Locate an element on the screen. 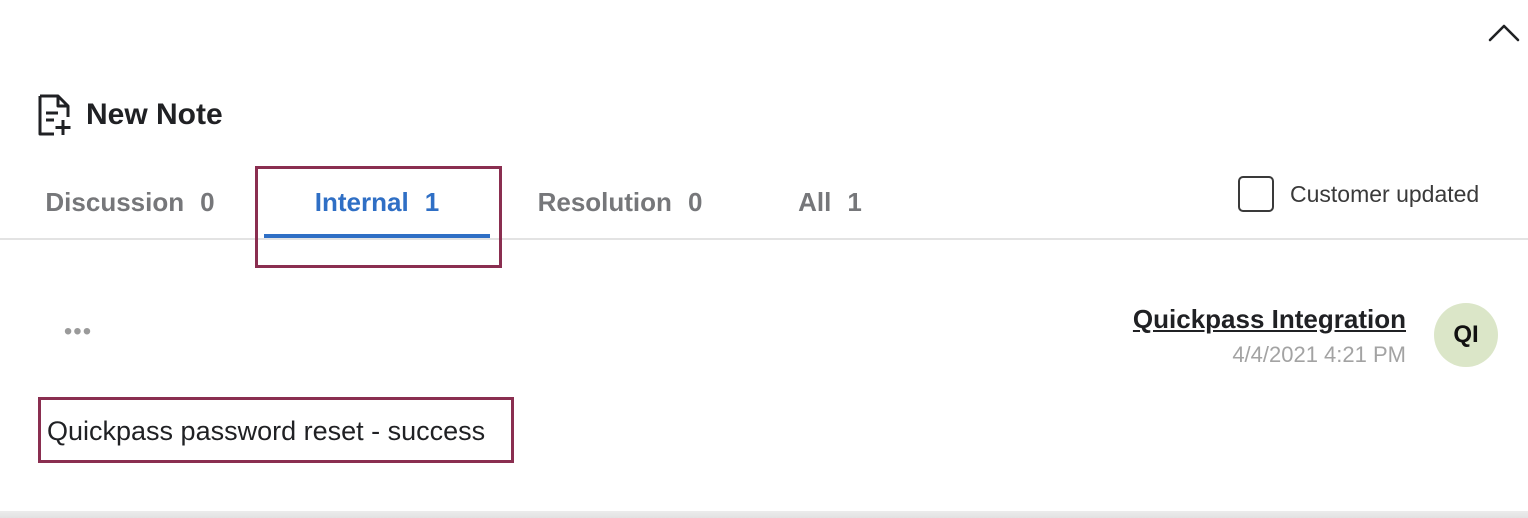 The height and width of the screenshot is (518, 1528). tab-label: All is located at coordinates (815, 201).